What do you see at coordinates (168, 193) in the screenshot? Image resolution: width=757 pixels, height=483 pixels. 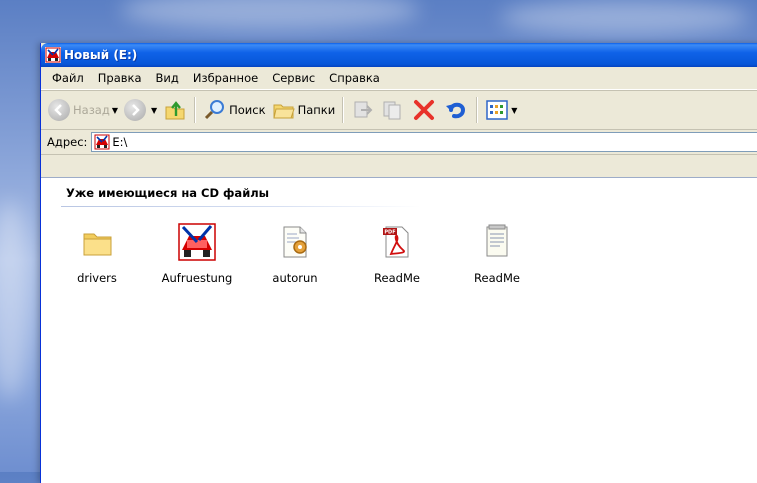 I see `group-header: Уже имеющиеся на CD файлы` at bounding box center [168, 193].